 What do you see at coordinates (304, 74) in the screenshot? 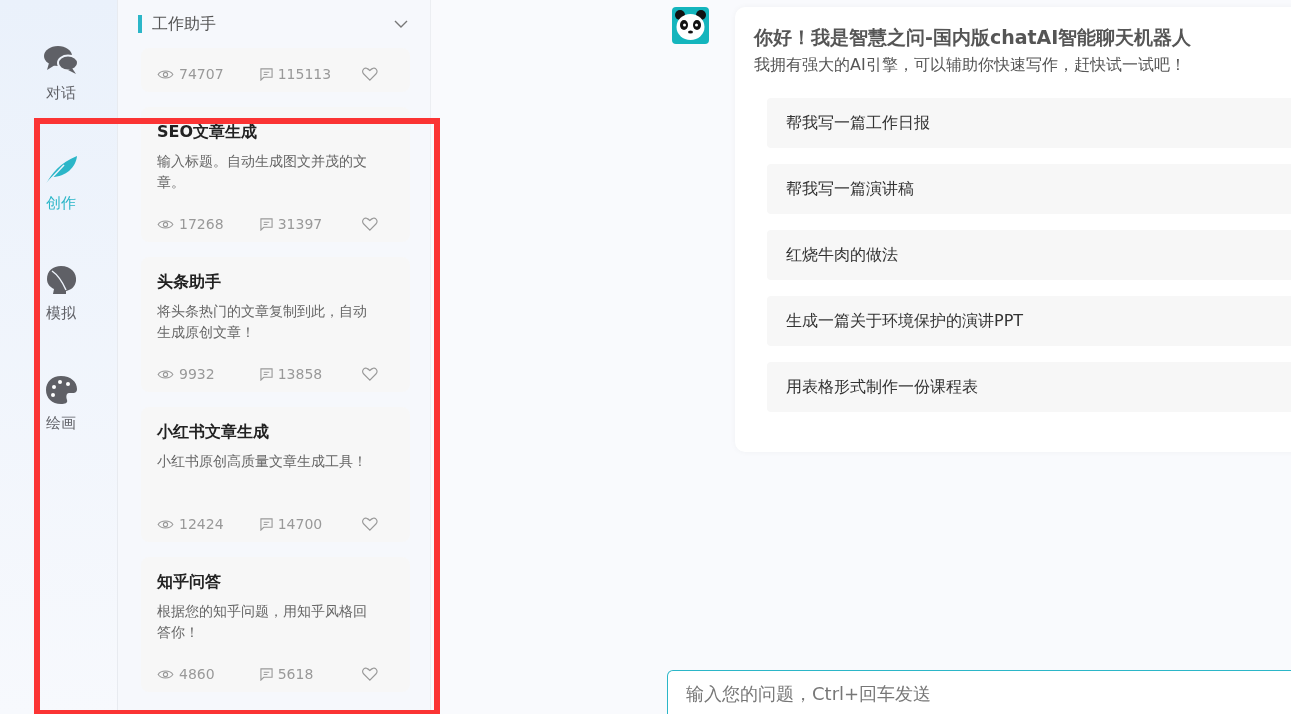
I see `comment-count: 115113` at bounding box center [304, 74].